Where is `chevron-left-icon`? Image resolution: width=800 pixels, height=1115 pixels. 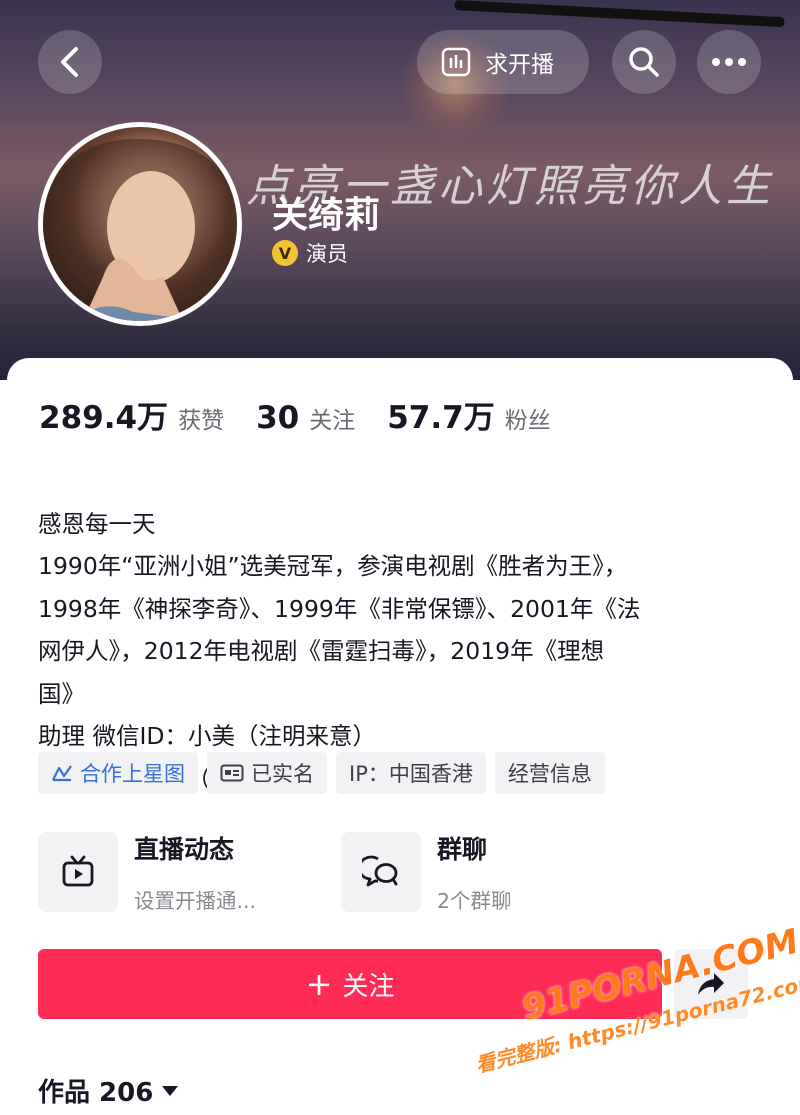
chevron-left-icon is located at coordinates (69, 62).